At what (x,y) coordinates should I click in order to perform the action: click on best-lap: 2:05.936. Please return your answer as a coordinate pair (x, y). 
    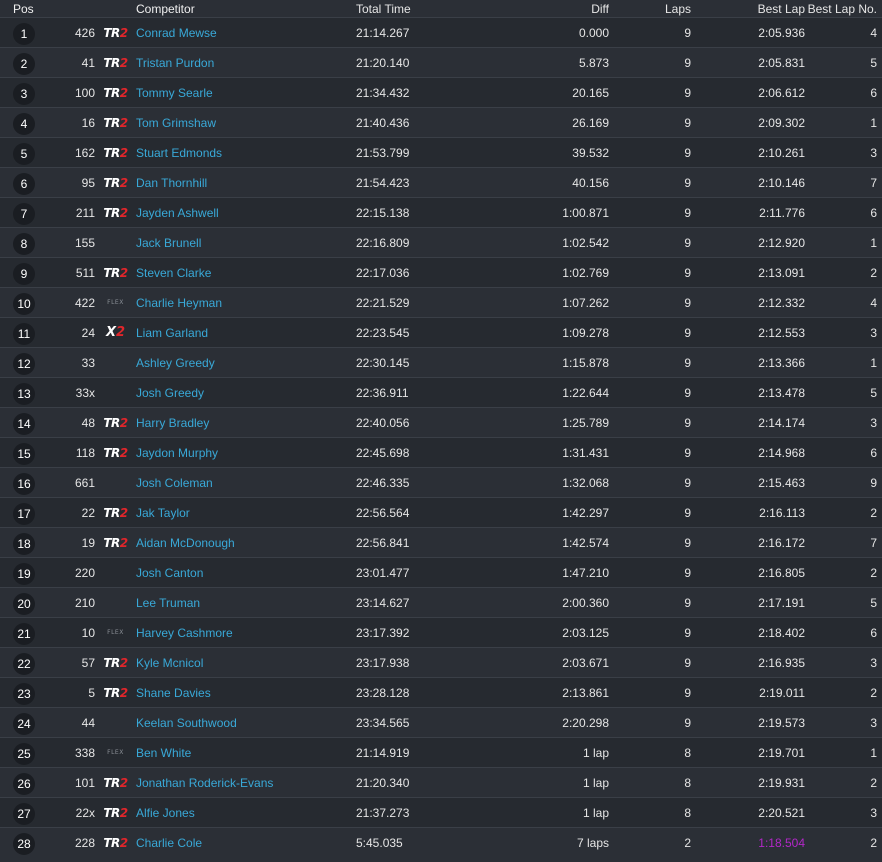
    Looking at the image, I should click on (781, 32).